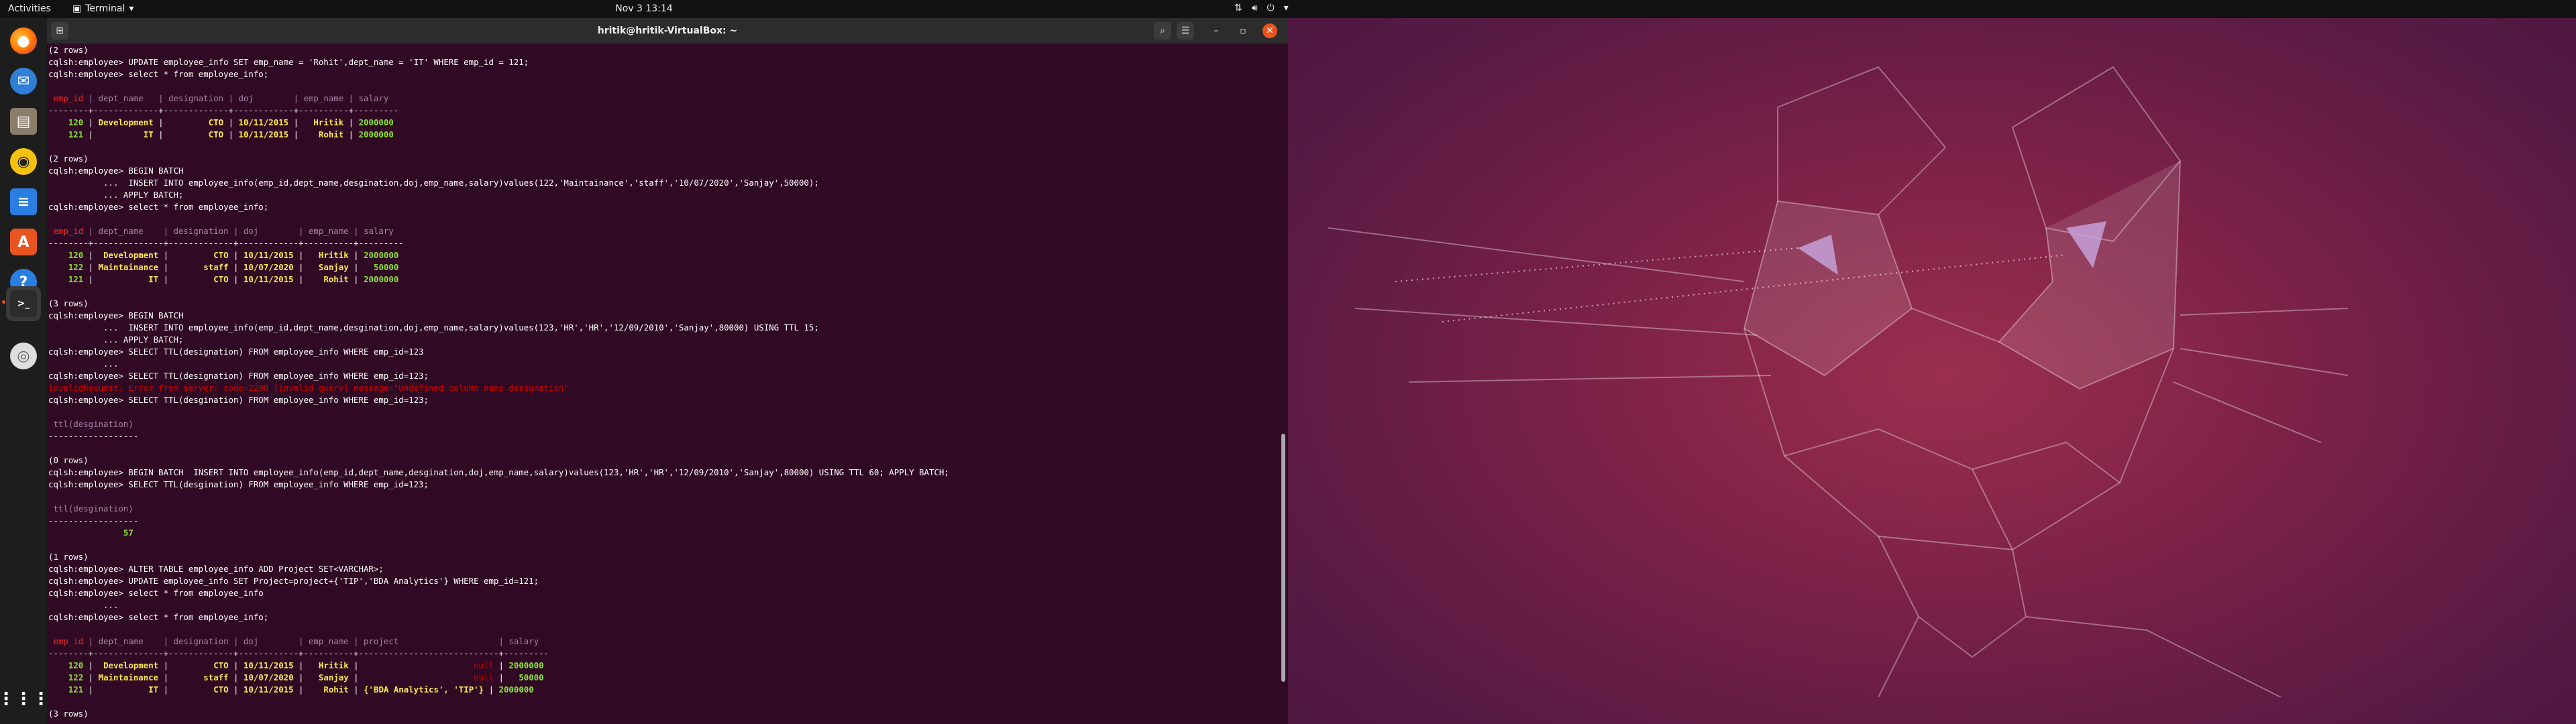 The height and width of the screenshot is (724, 2576). Describe the element at coordinates (1283, 558) in the screenshot. I see `scrollbar` at that location.